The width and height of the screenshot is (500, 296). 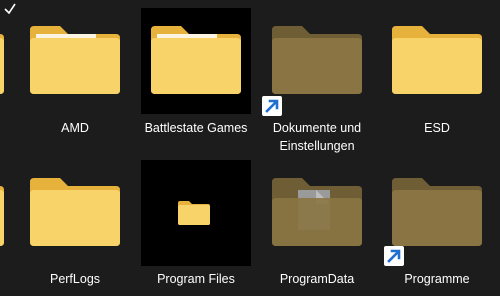 I want to click on folder-tile-programdata: ProgramData, so click(x=317, y=228).